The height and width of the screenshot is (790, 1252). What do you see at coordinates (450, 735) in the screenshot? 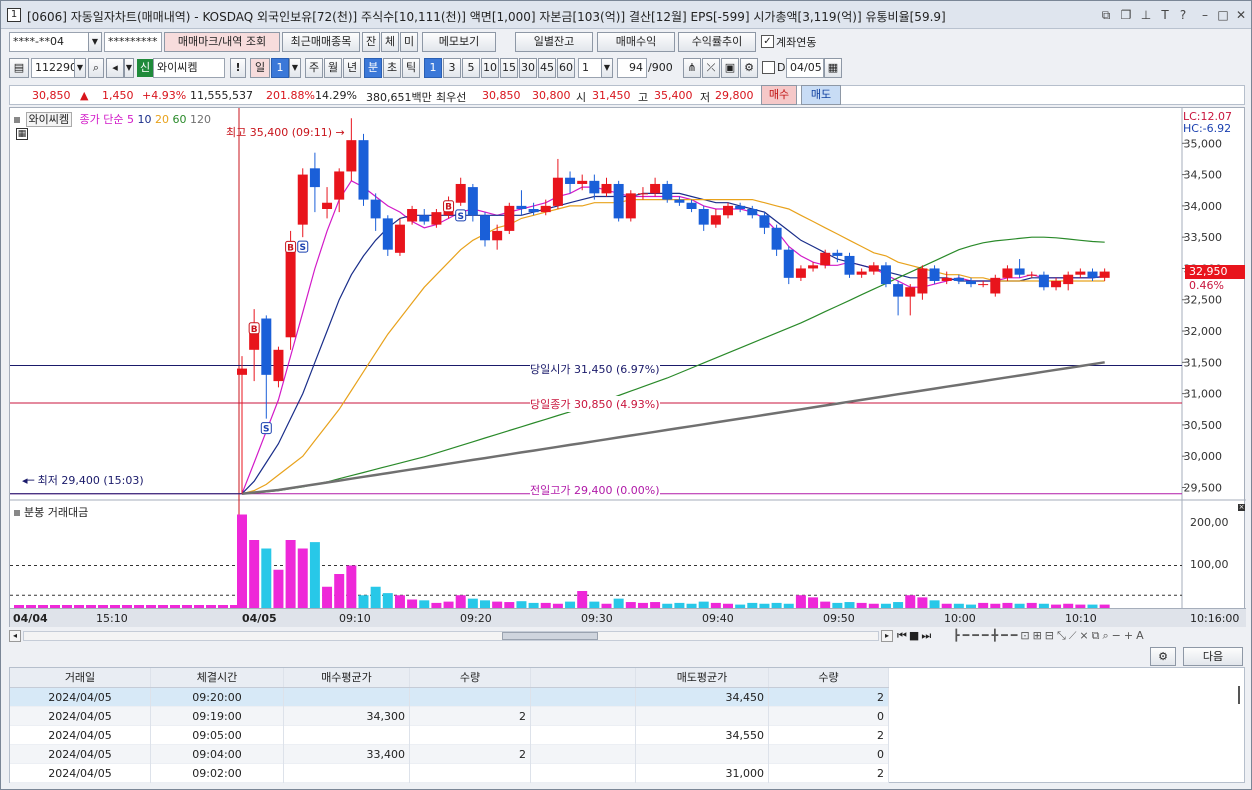
I see `table-row: 2024/04/05 09:05:00 34,550 2` at bounding box center [450, 735].